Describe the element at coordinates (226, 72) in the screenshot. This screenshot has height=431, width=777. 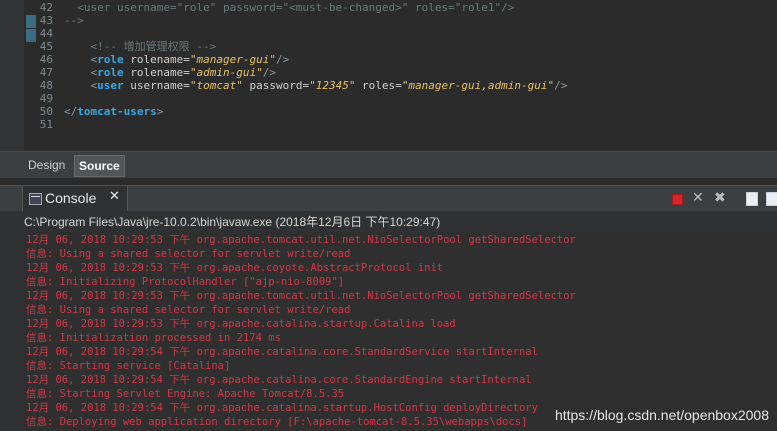
I see `code-token: "admin-gui"` at that location.